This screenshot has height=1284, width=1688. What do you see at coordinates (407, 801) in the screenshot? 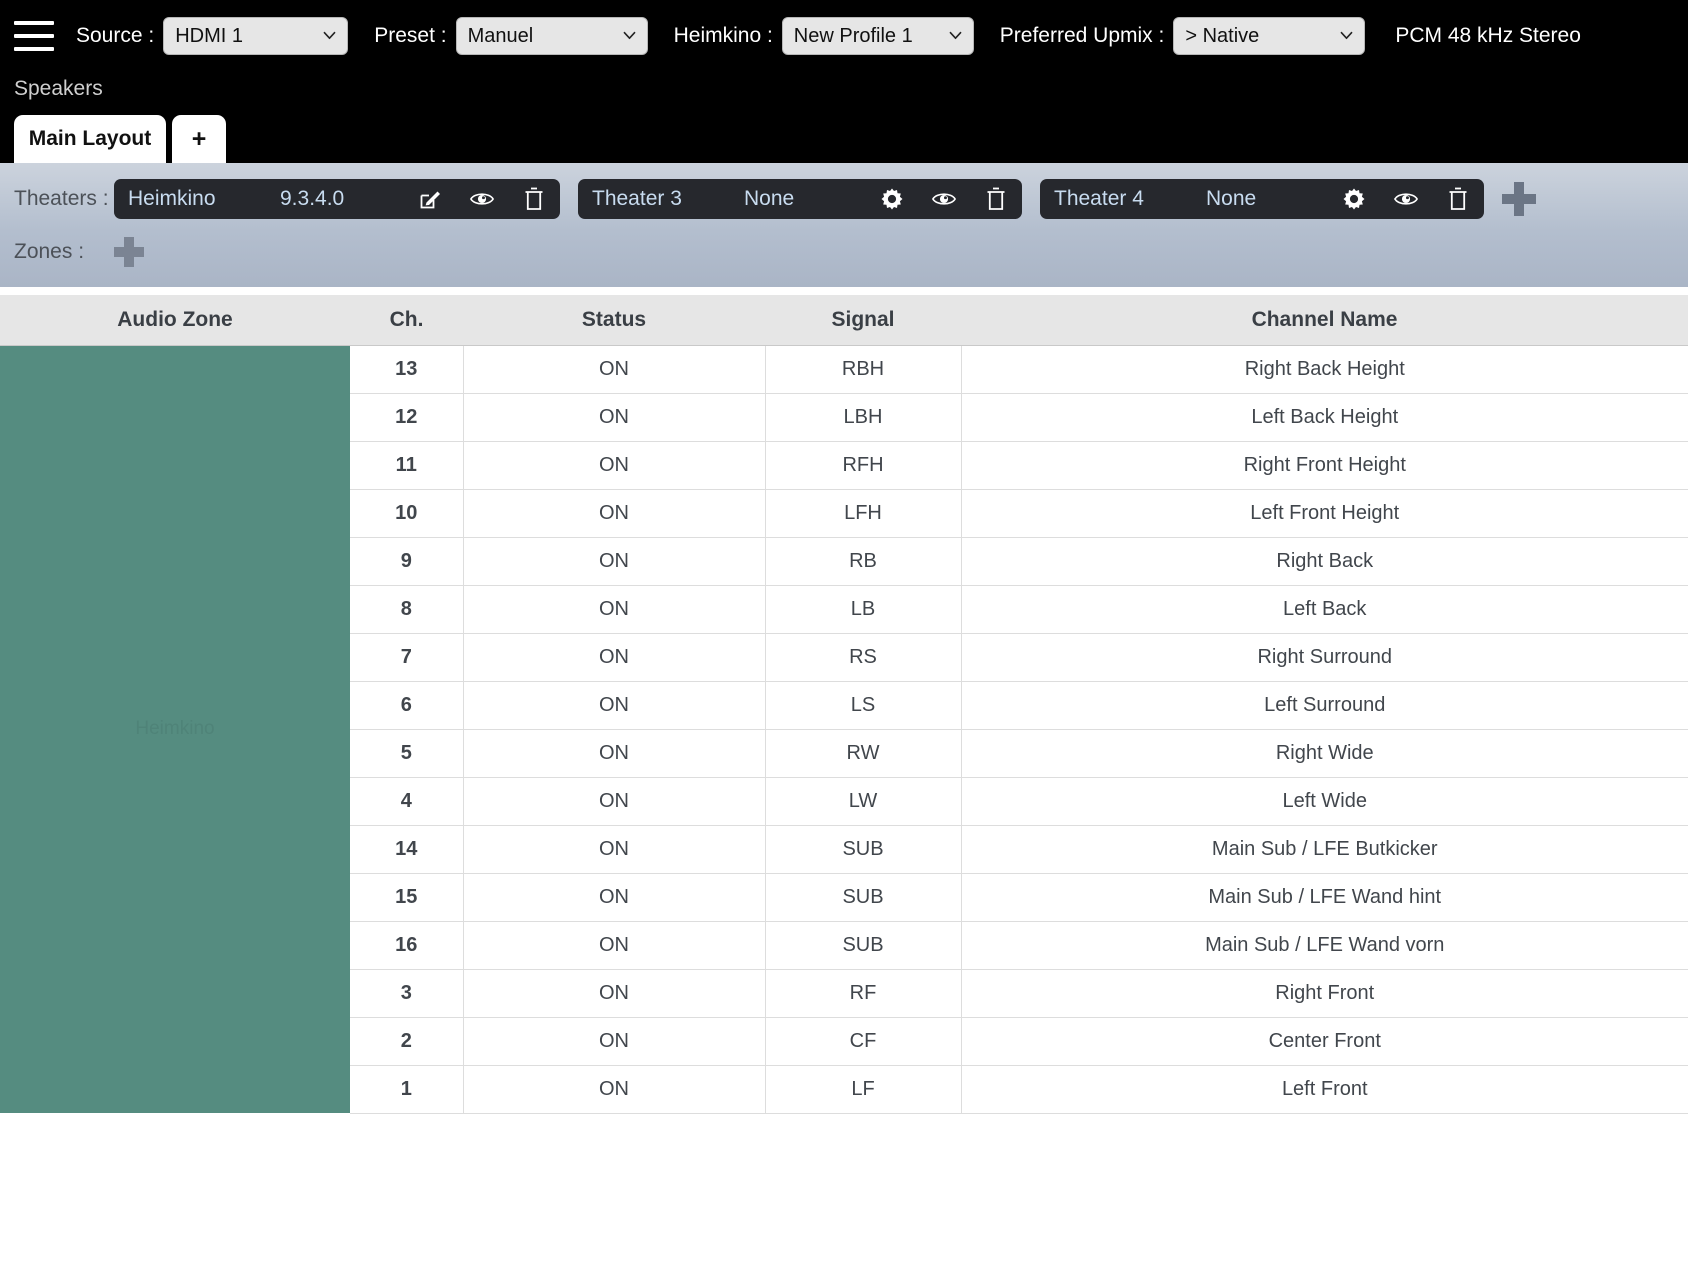
I see `channel-number-cell: 4` at bounding box center [407, 801].